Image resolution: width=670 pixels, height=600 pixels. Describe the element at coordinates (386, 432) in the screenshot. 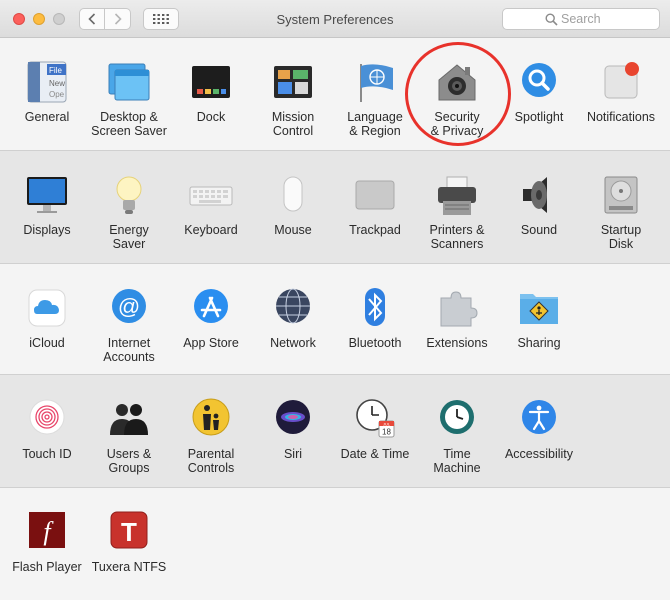

I see `svg-text: 18` at that location.